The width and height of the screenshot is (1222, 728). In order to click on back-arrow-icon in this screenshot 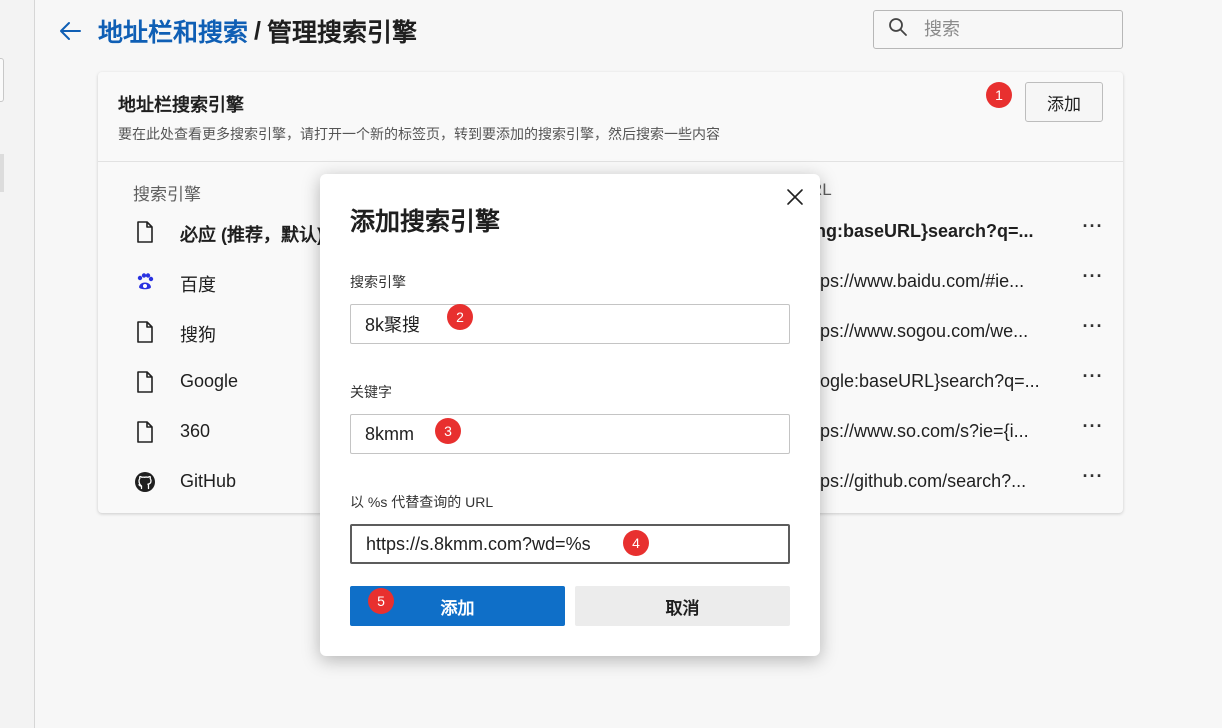, I will do `click(70, 31)`.